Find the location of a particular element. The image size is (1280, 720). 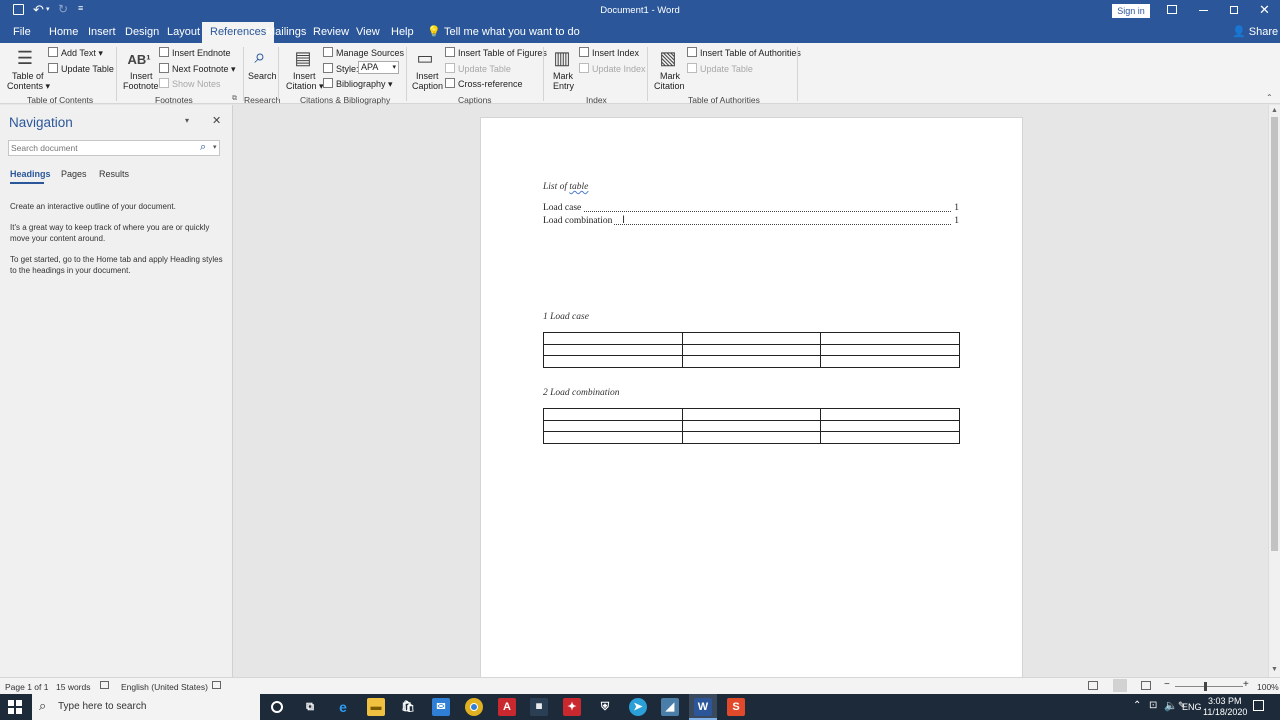

update-table-button: Update Table is located at coordinates (81, 68).